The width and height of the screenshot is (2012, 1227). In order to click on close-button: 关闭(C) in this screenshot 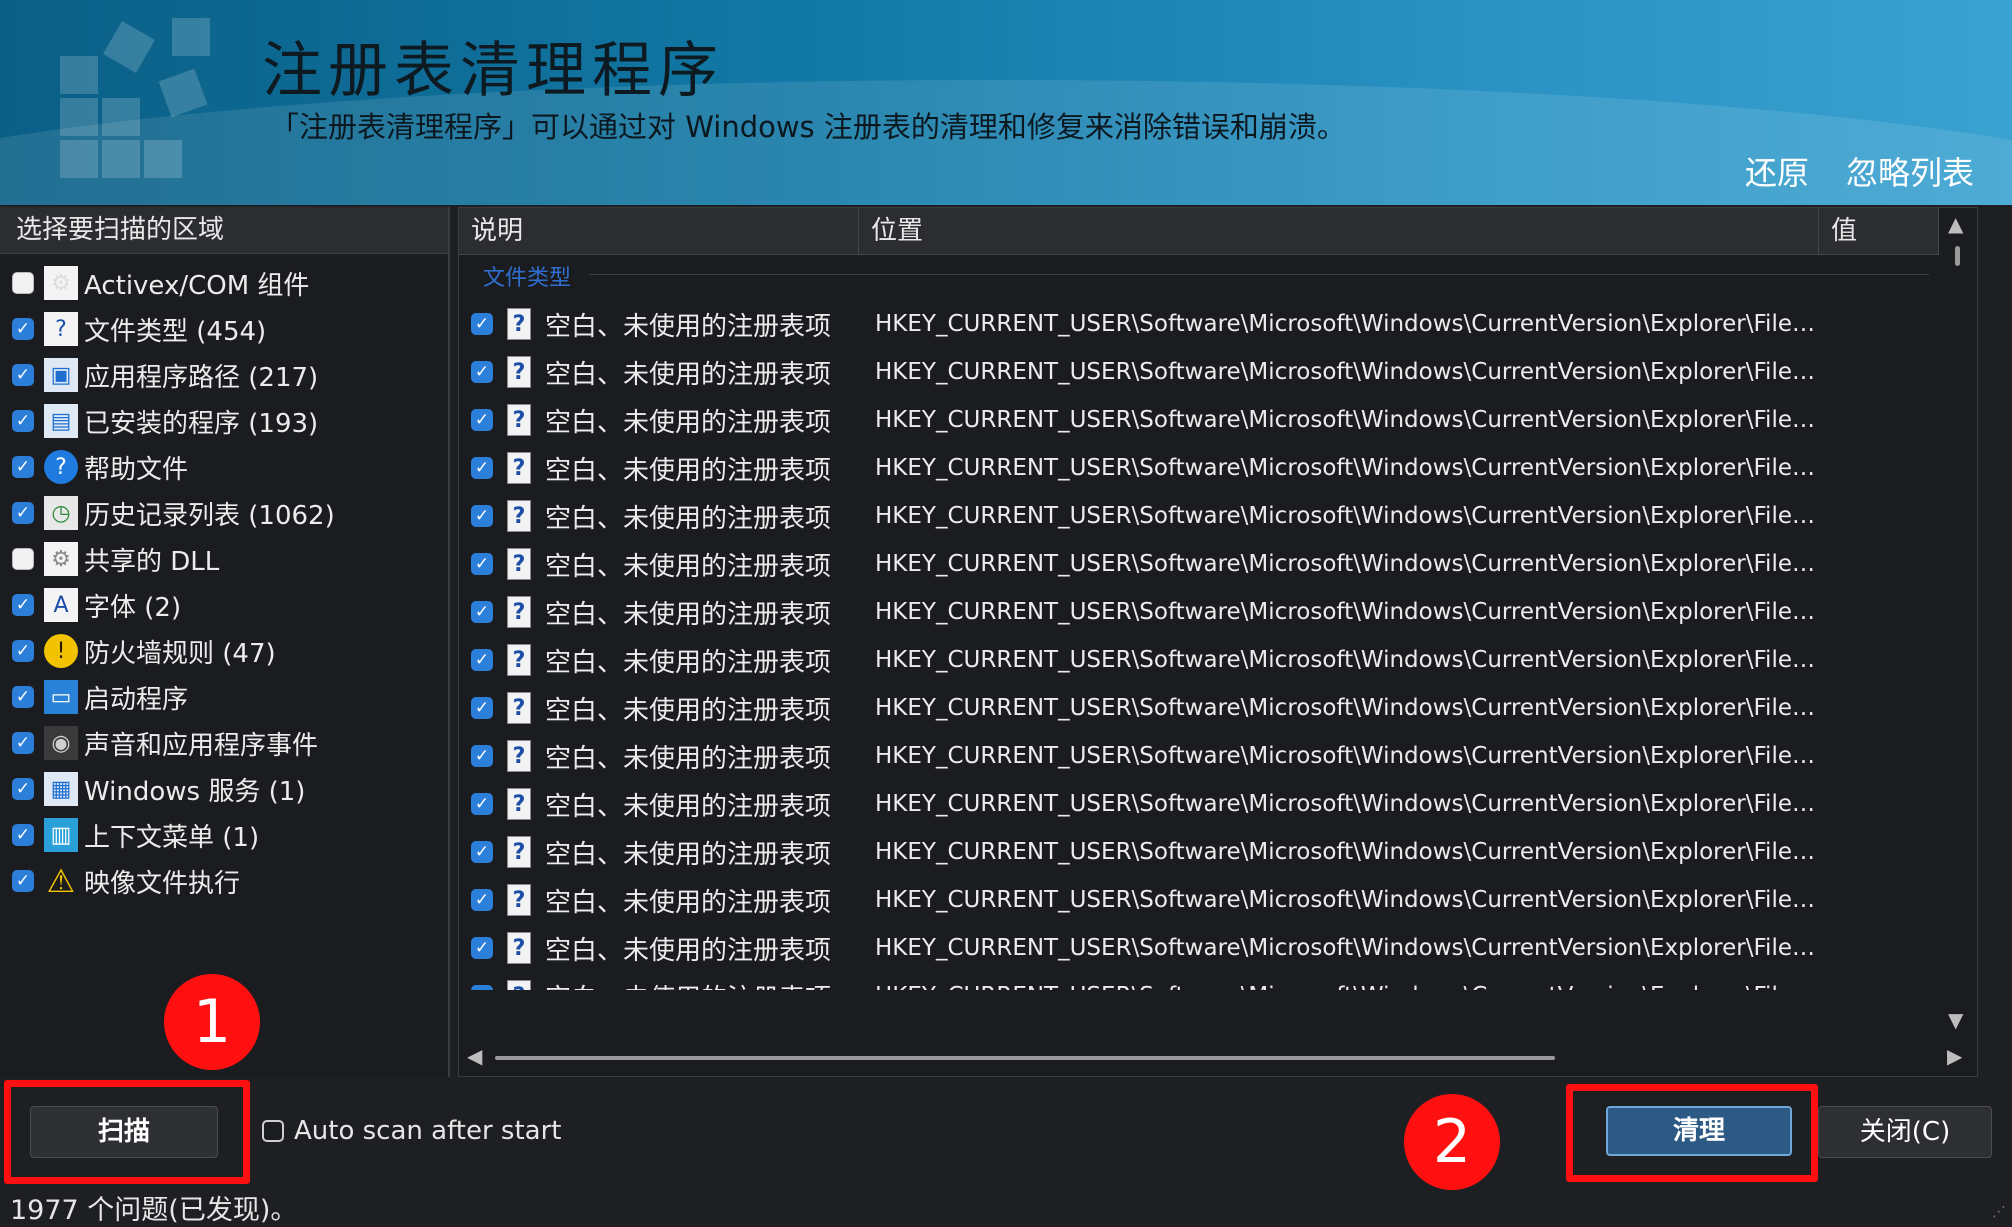, I will do `click(1905, 1132)`.